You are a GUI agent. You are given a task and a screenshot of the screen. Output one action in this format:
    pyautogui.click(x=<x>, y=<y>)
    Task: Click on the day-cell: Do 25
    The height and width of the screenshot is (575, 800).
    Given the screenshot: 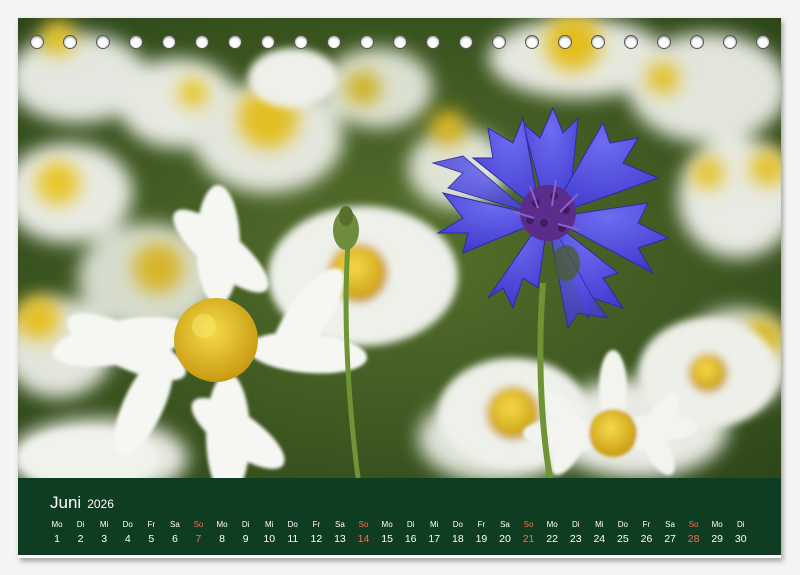 What is the action you would take?
    pyautogui.click(x=623, y=533)
    